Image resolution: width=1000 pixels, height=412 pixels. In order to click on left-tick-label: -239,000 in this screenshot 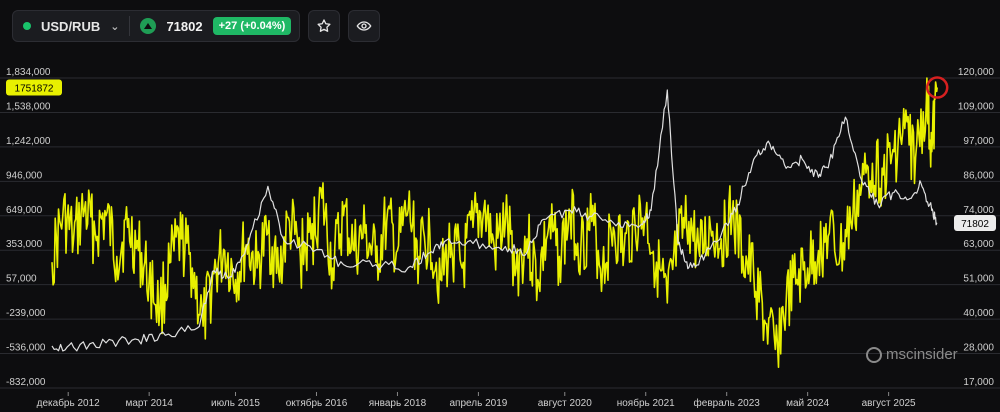, I will do `click(26, 313)`.